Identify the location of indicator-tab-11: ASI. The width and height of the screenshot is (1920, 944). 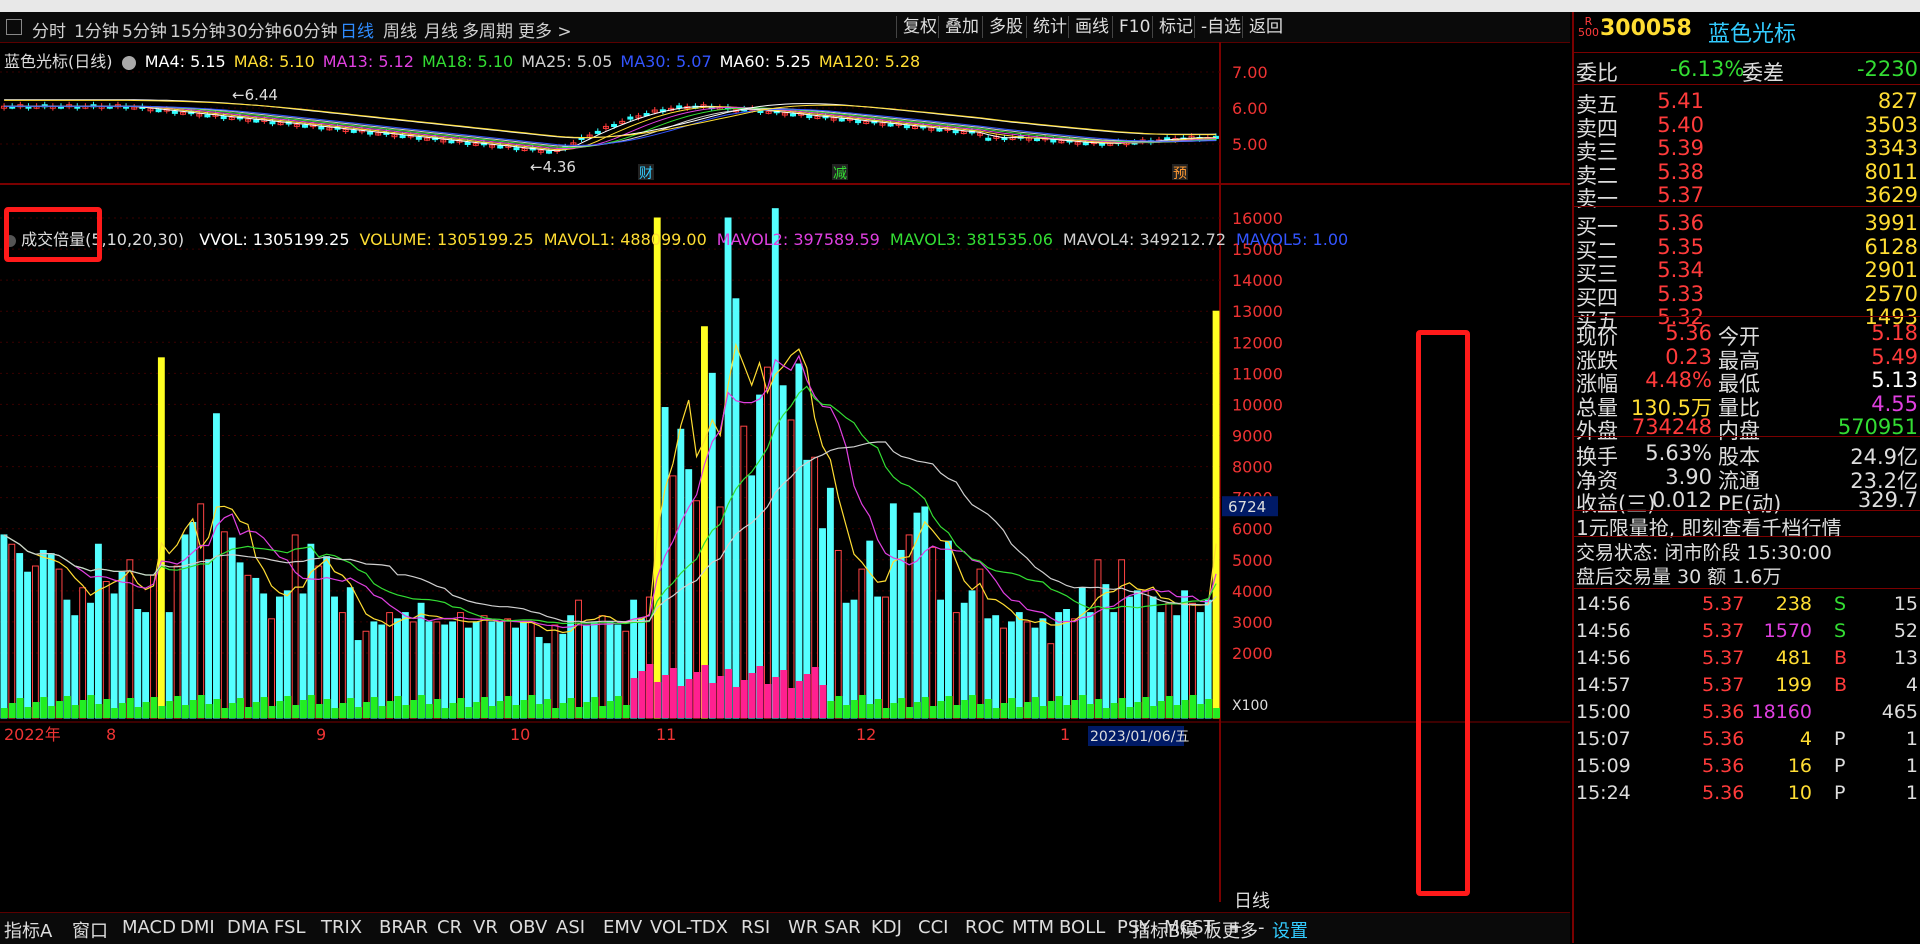
(570, 927).